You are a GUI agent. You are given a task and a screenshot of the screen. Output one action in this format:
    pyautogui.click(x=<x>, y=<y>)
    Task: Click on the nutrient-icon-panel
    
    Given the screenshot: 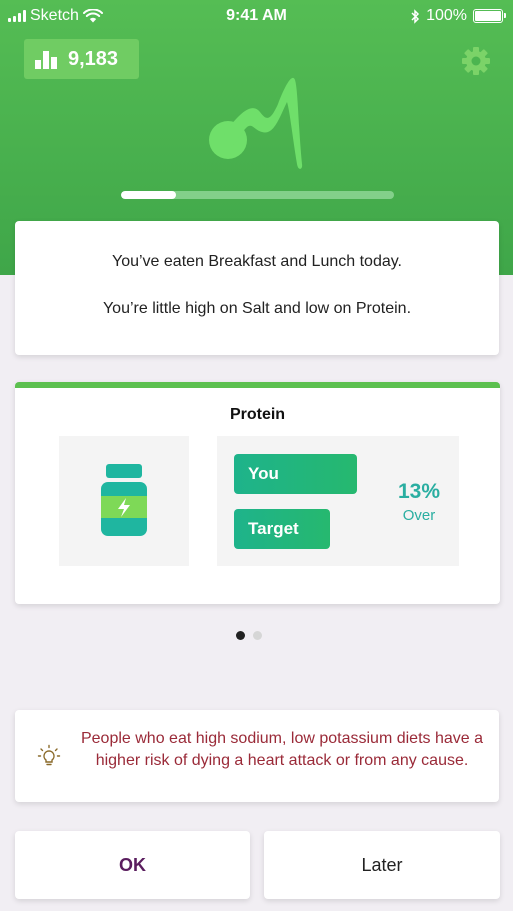 What is the action you would take?
    pyautogui.click(x=124, y=501)
    